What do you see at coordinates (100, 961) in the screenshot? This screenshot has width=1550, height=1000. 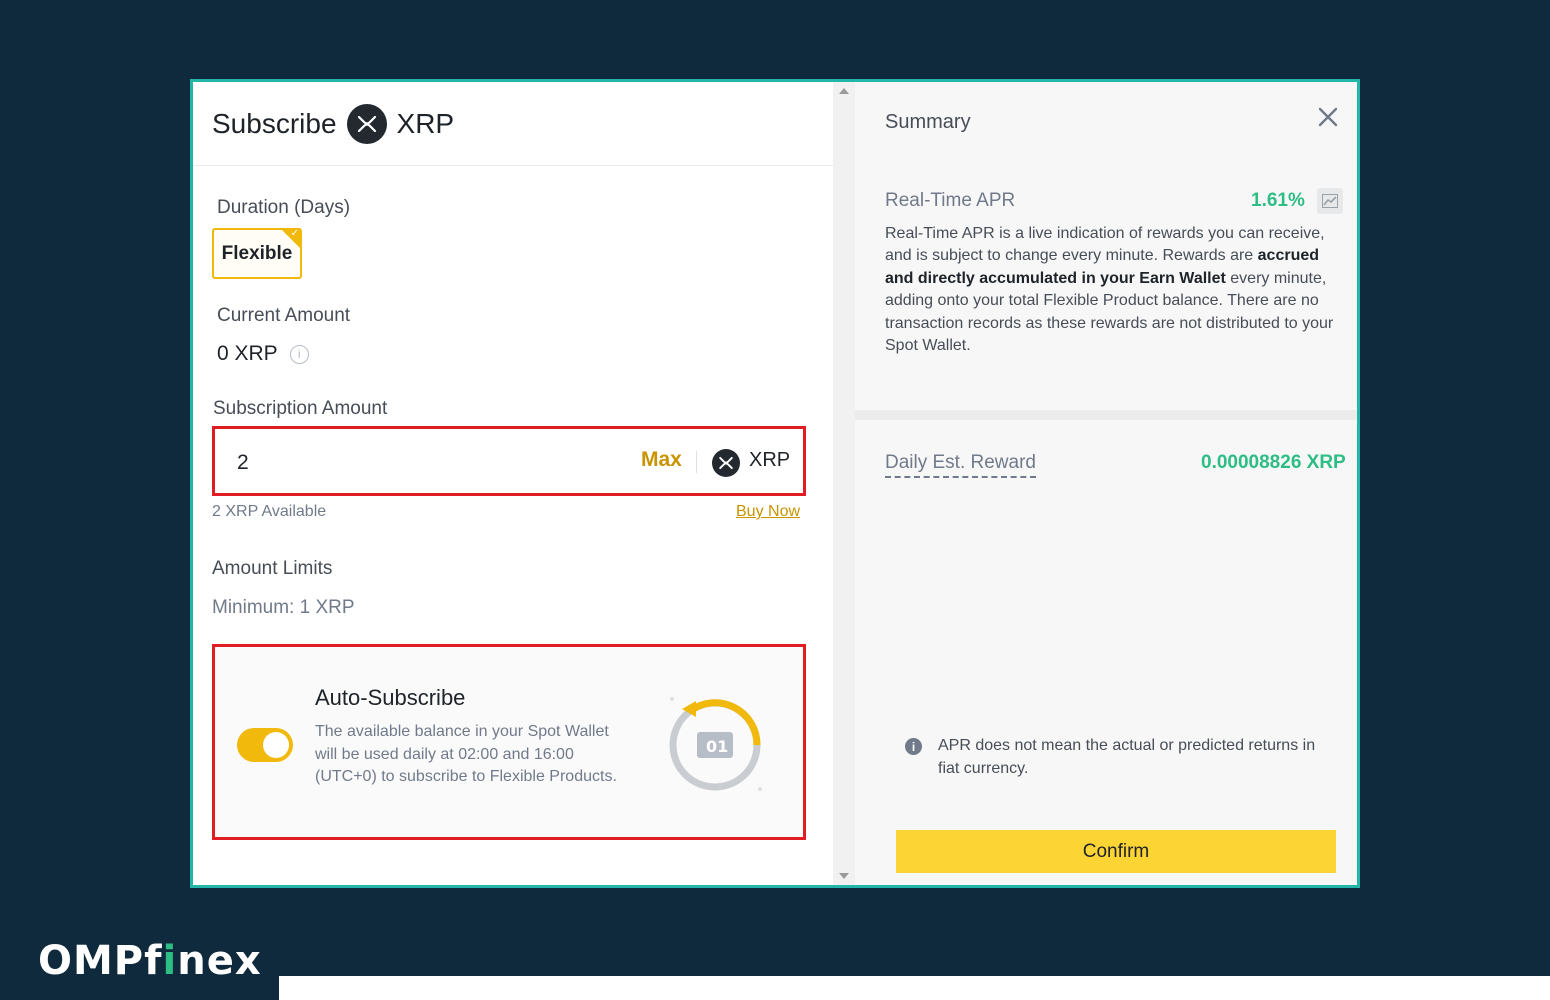 I see `brand-part1: OMPf` at bounding box center [100, 961].